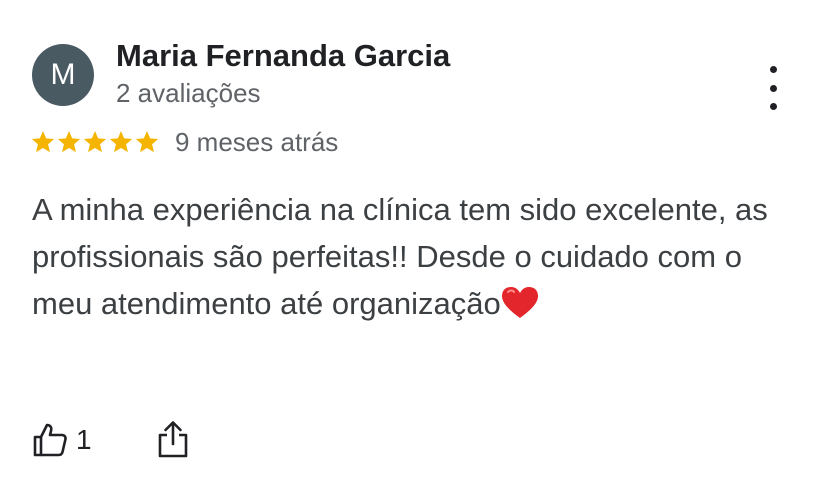  I want to click on avatar: M, so click(63, 75).